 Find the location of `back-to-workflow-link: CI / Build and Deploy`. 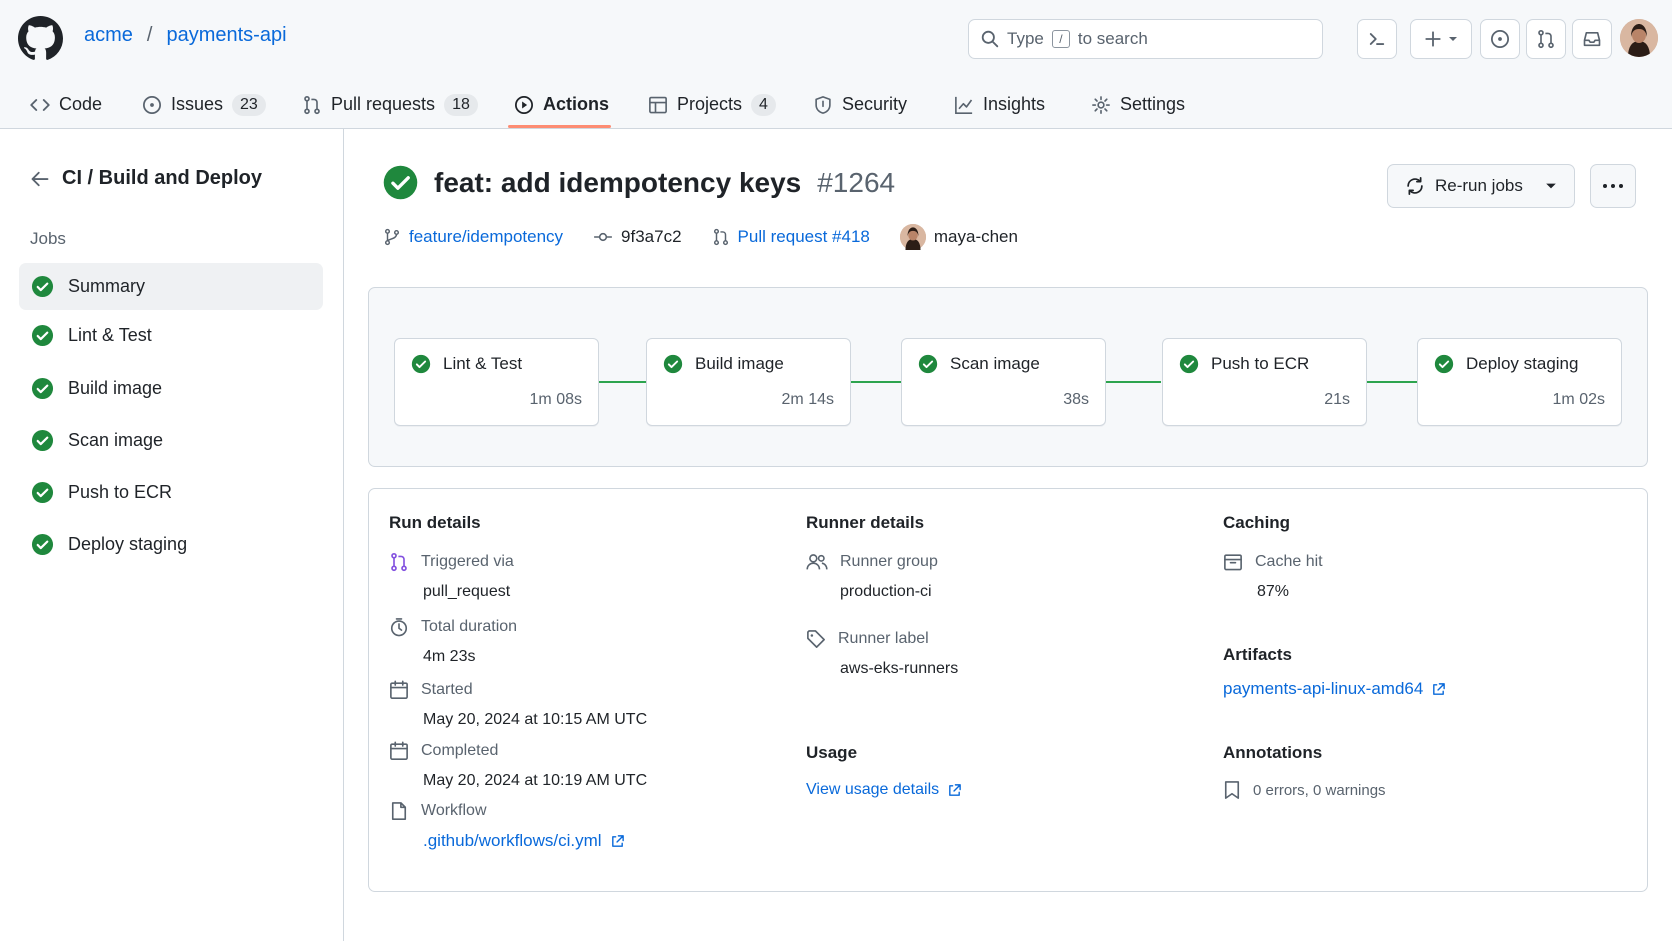

back-to-workflow-link: CI / Build and Deploy is located at coordinates (146, 178).